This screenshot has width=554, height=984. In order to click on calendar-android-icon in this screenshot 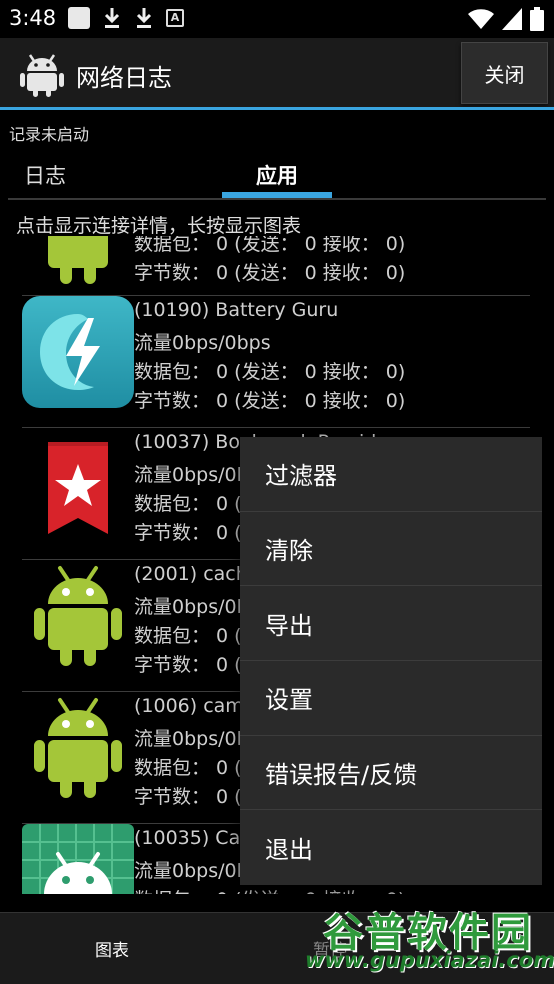, I will do `click(78, 859)`.